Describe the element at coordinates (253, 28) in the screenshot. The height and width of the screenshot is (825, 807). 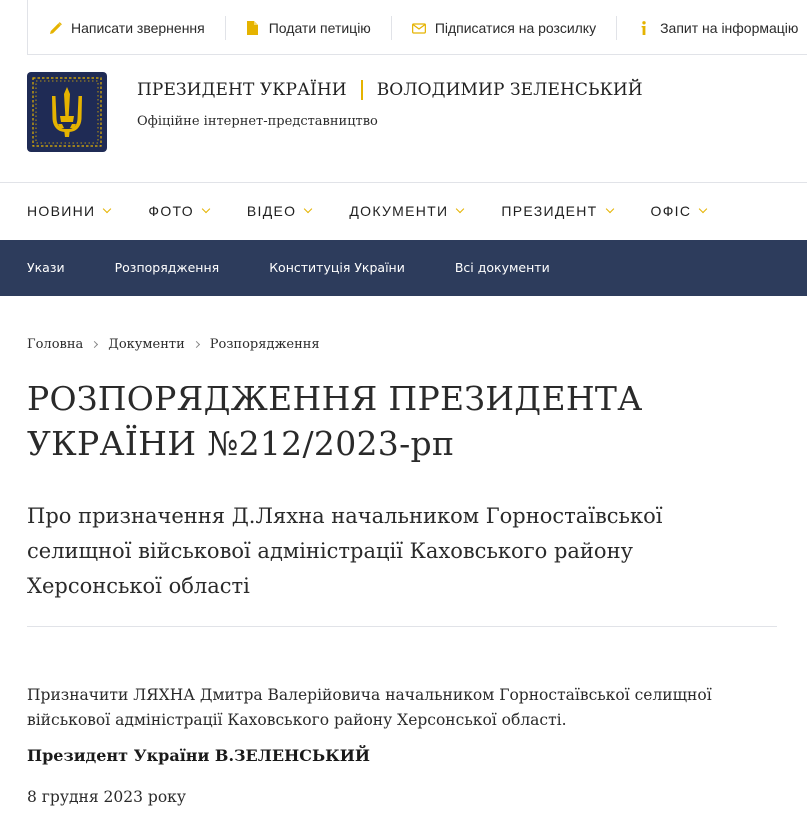
I see `document-icon` at that location.